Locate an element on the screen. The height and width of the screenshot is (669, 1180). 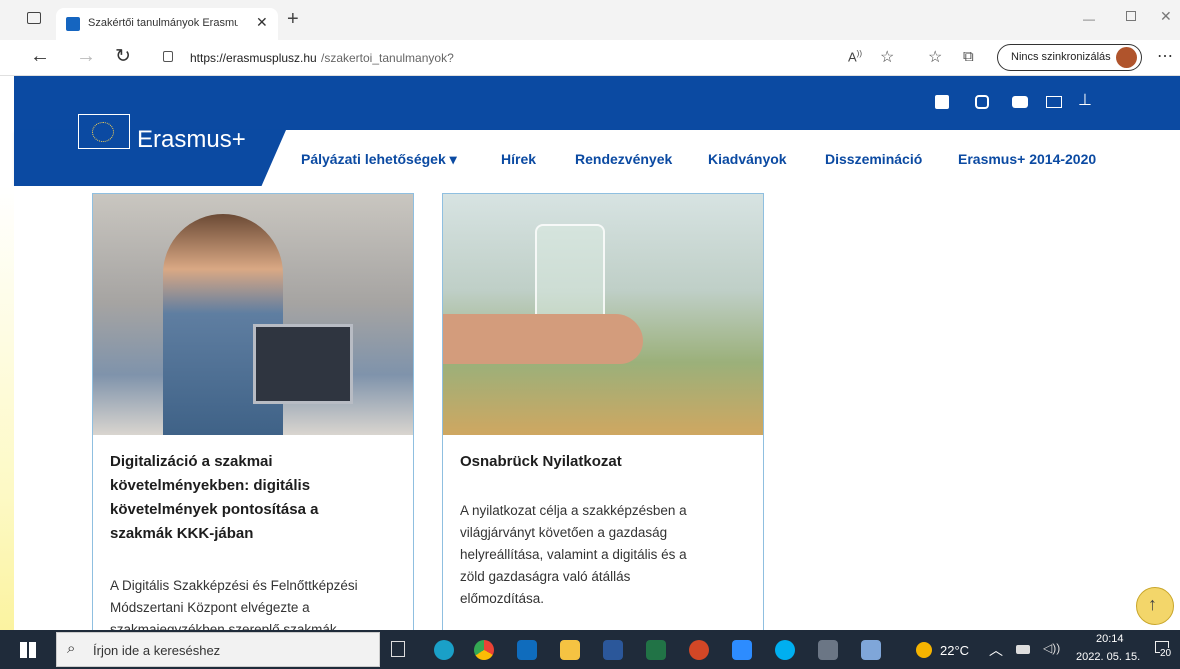
nav-hirek: Hírek is located at coordinates (518, 159).